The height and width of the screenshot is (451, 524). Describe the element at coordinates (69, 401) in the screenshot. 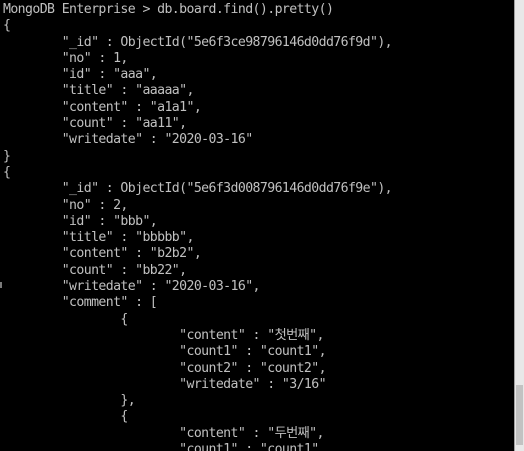

I see `output-line: },` at that location.